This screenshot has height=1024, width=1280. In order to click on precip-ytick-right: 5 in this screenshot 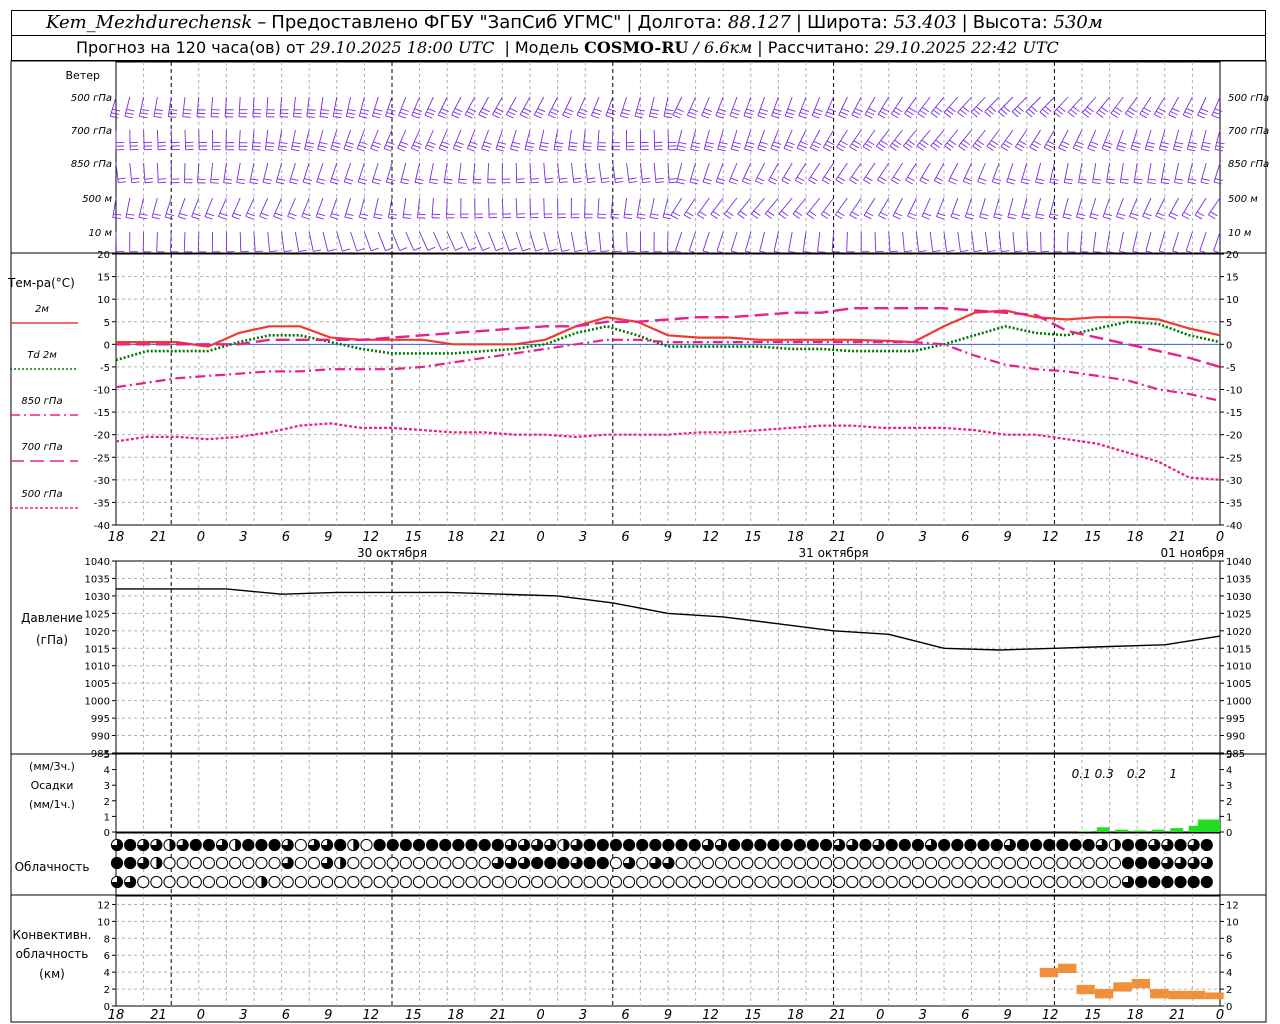, I will do `click(1229, 755)`.